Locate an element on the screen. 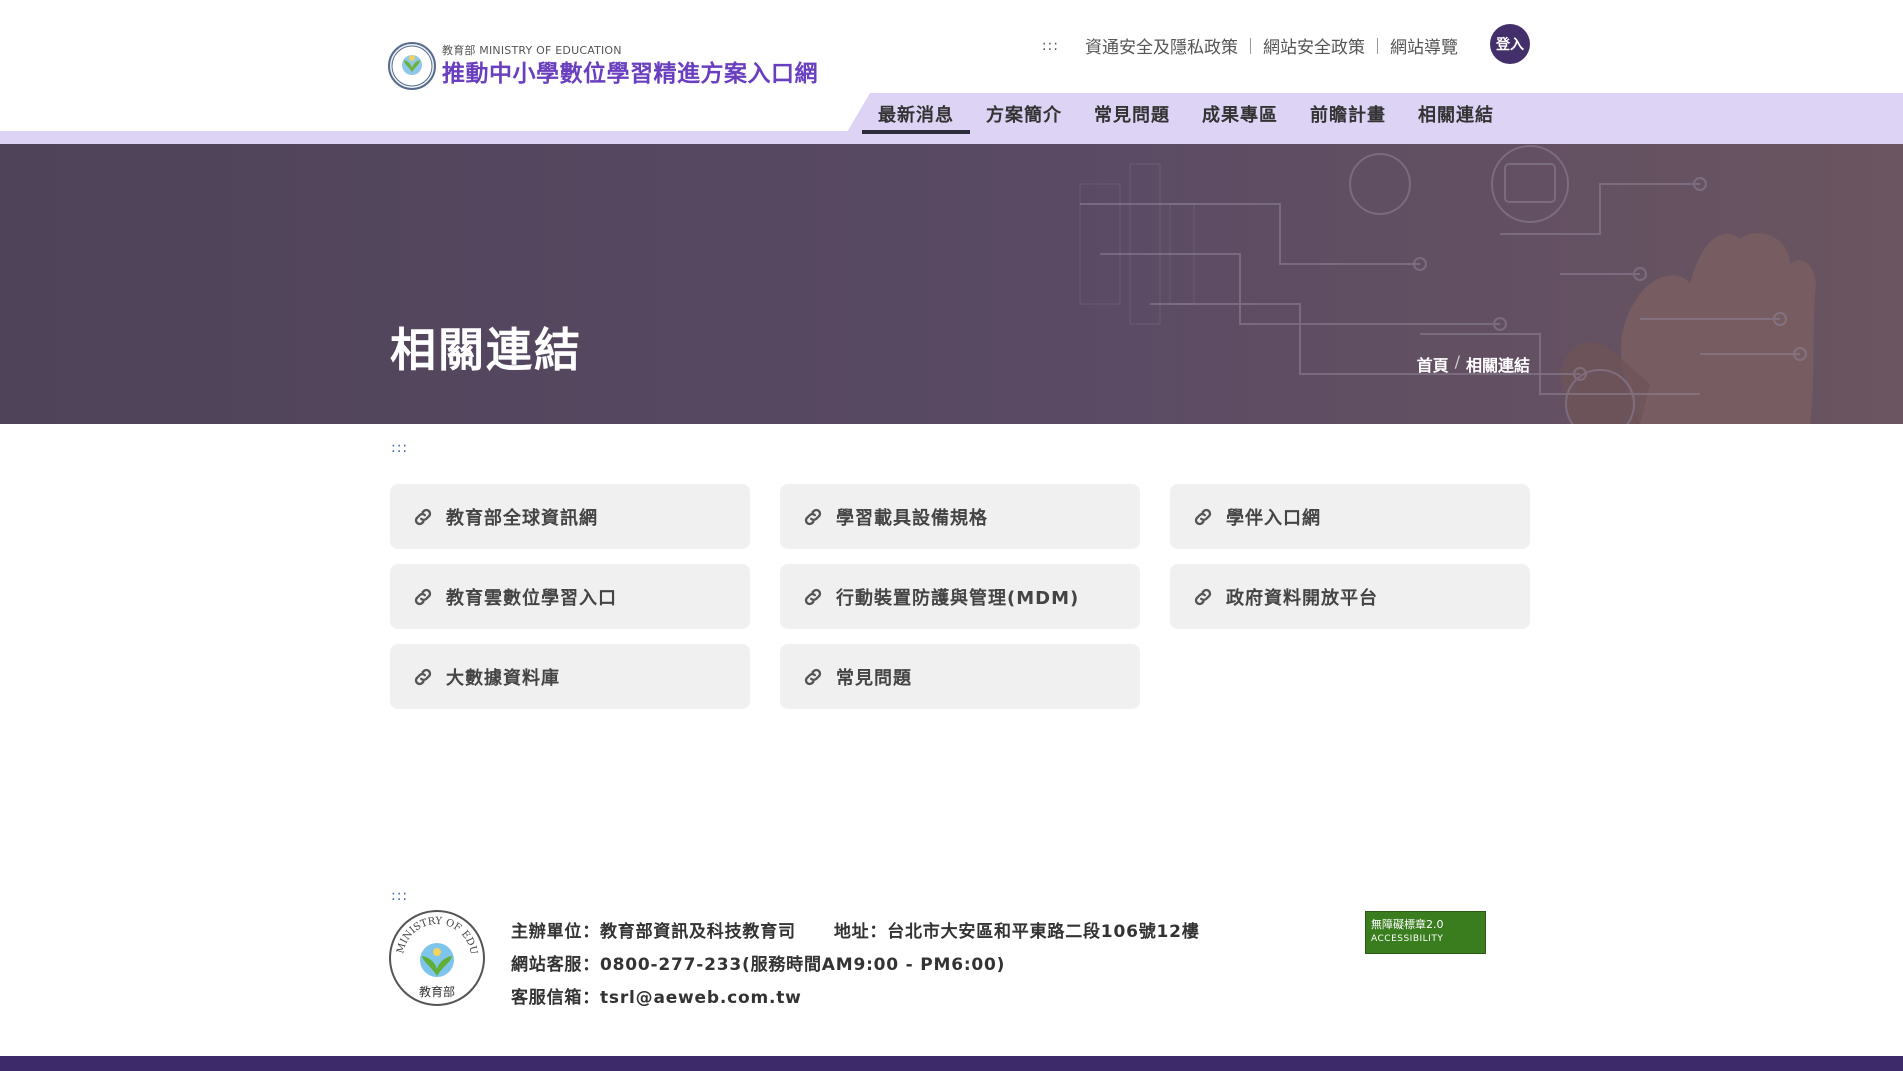 The image size is (1903, 1071). link-card-label: 常見問題 is located at coordinates (874, 678).